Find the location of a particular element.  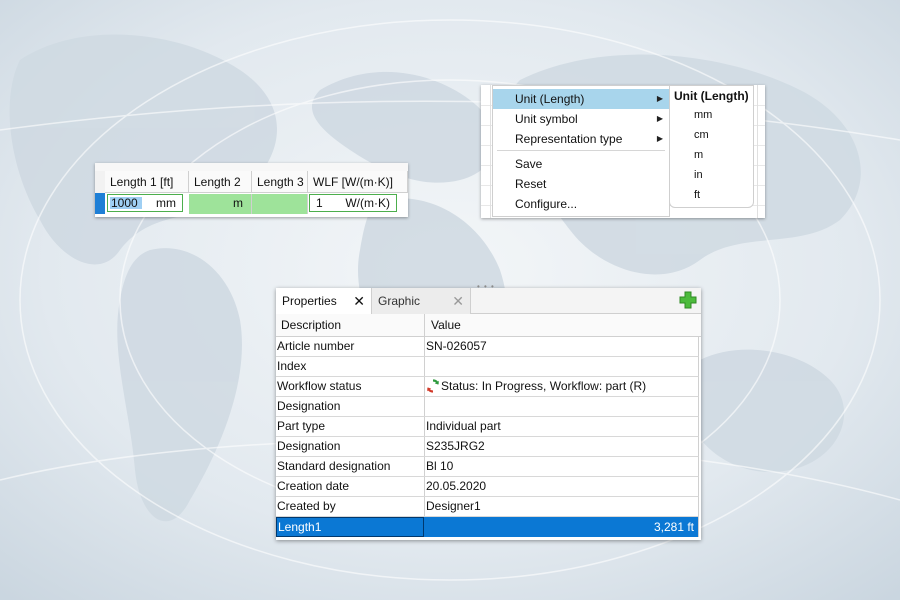

cell-wlf-editor: 1 W/(m·K) is located at coordinates (353, 203).